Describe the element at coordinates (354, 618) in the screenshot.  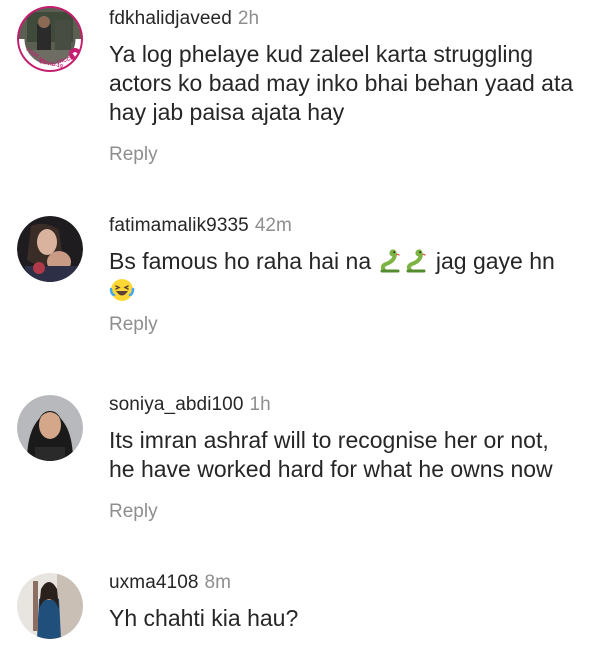
I see `comment-text: Yh chahti kia hau?` at that location.